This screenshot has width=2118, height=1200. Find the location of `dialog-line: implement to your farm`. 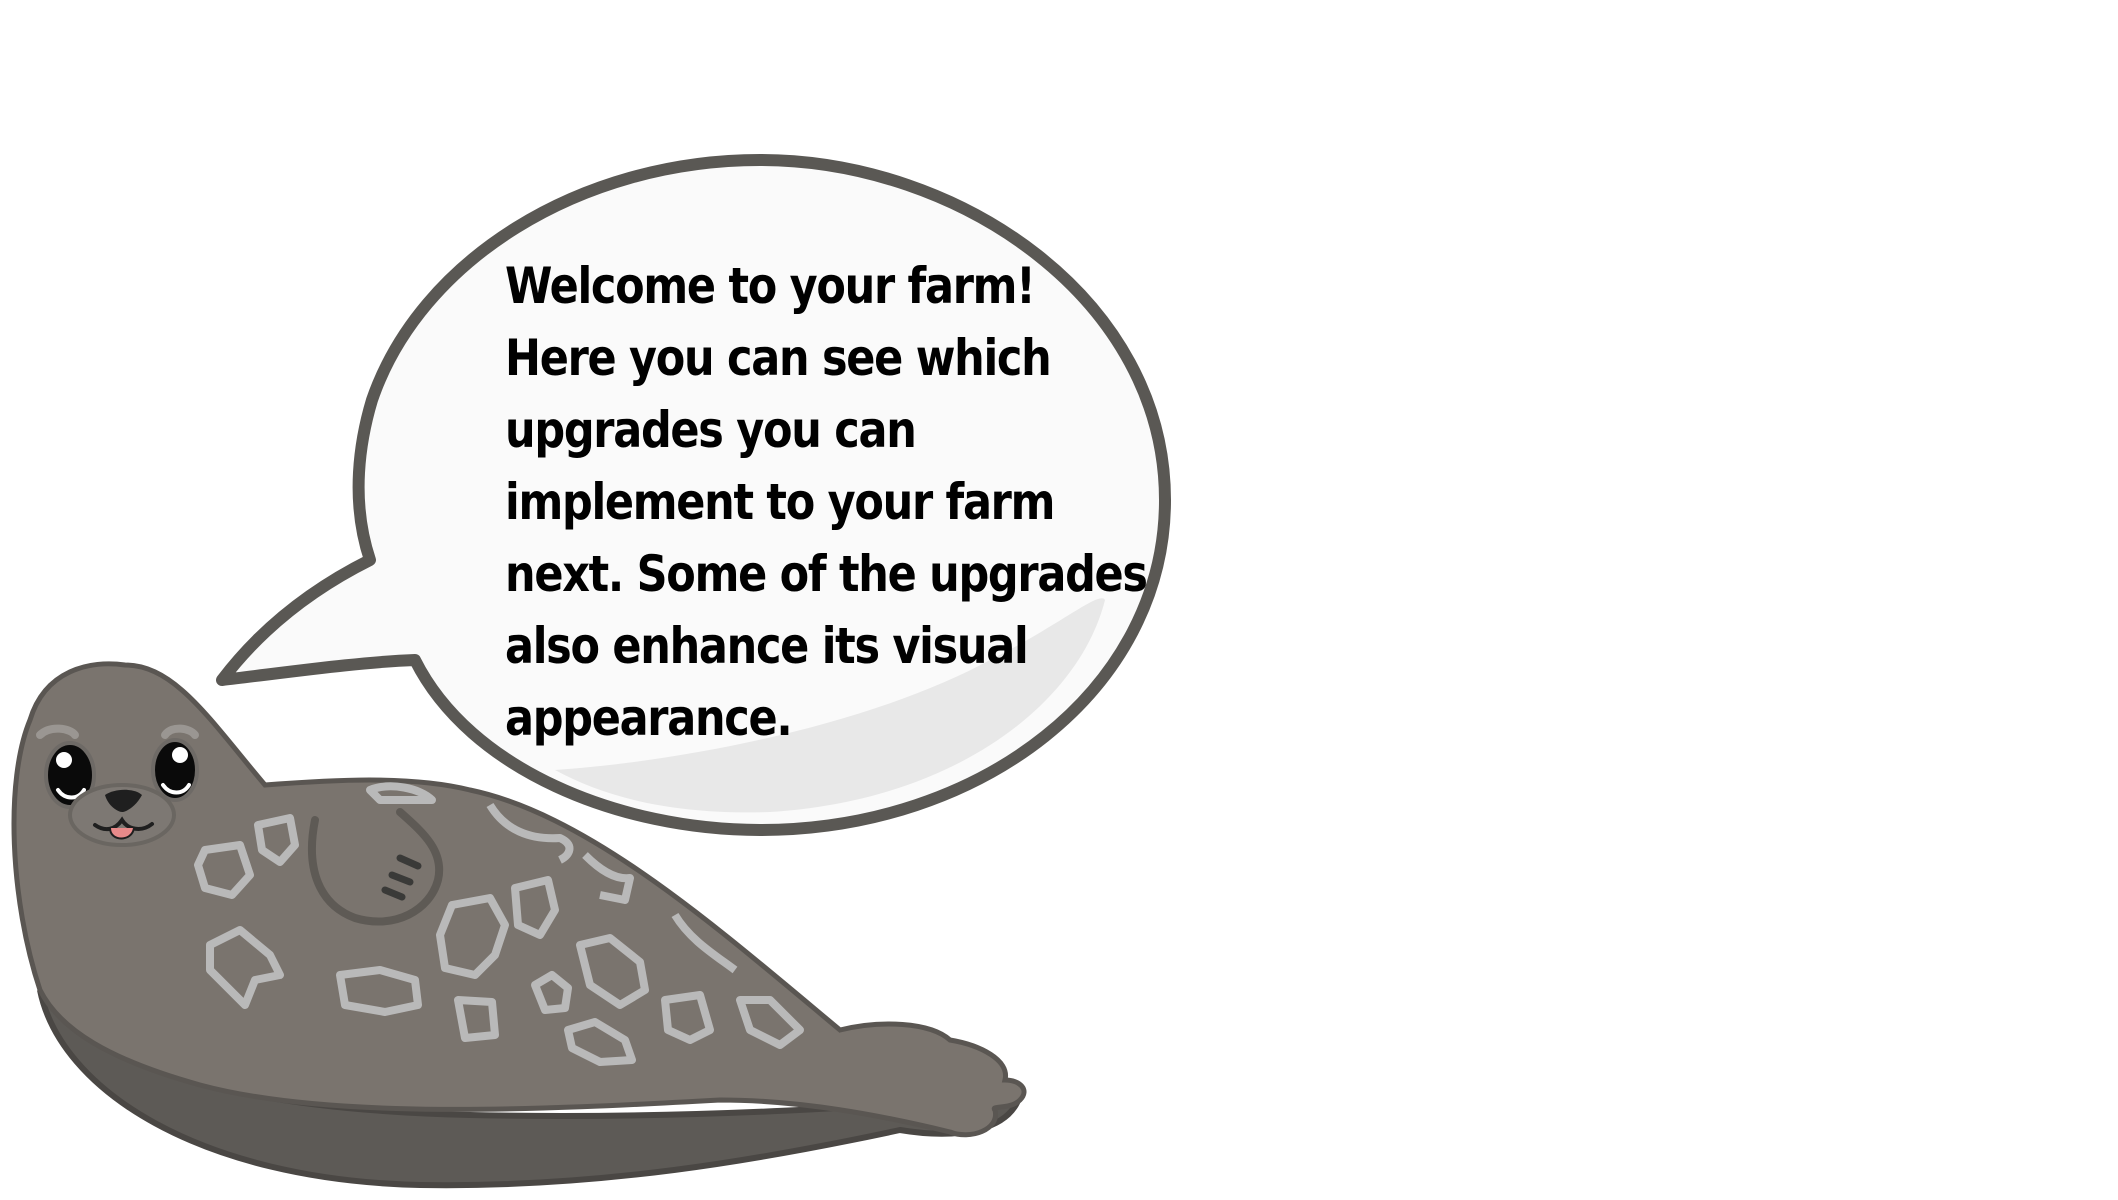

dialog-line: implement to your farm is located at coordinates (780, 502).